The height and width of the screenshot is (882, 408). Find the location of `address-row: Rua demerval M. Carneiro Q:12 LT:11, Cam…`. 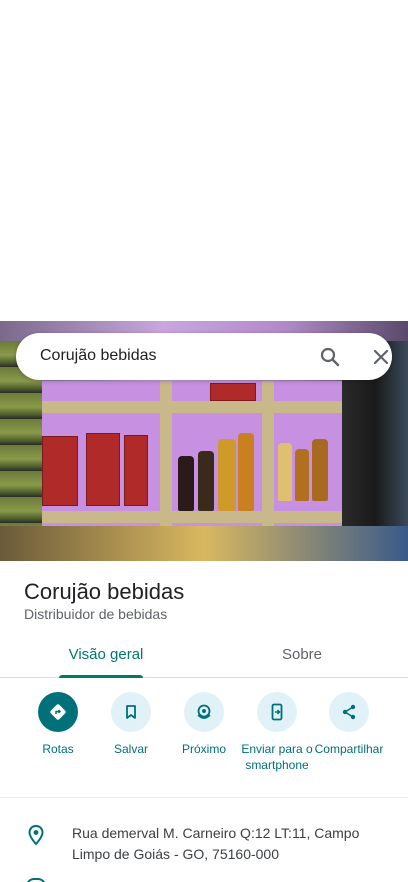

address-row: Rua demerval M. Carneiro Q:12 LT:11, Cam… is located at coordinates (204, 850).